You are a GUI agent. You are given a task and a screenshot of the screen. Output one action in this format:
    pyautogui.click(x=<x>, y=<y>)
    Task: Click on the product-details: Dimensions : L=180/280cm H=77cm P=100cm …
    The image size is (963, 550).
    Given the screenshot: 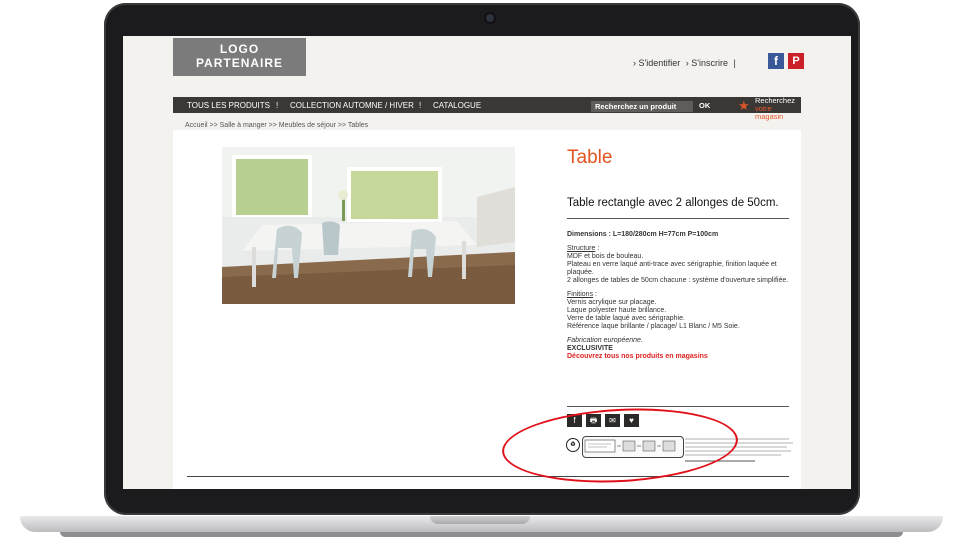 What is the action you would take?
    pyautogui.click(x=681, y=296)
    